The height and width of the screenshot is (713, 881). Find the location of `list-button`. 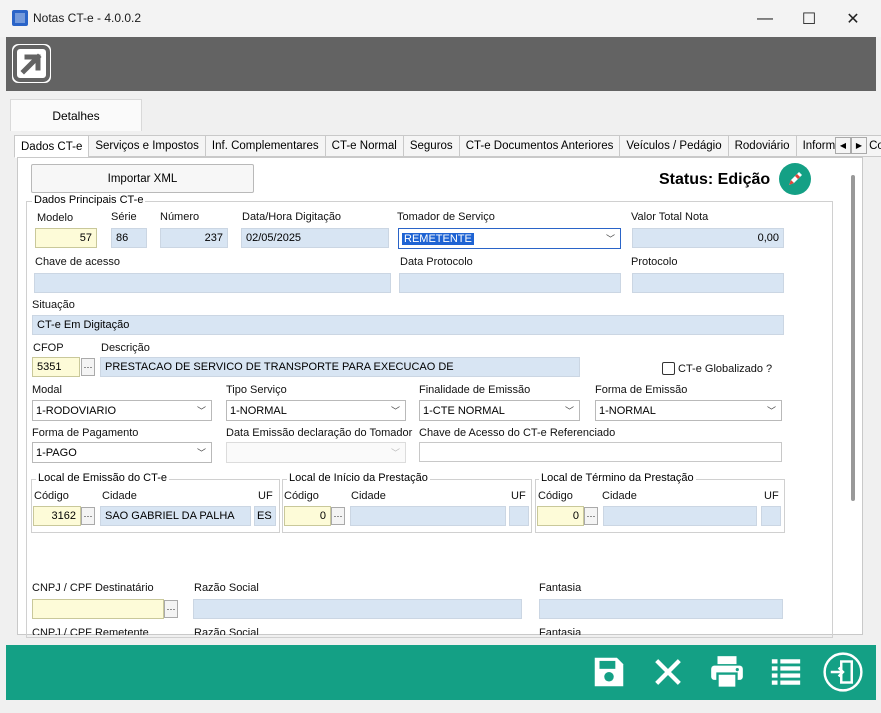

list-button is located at coordinates (786, 672).